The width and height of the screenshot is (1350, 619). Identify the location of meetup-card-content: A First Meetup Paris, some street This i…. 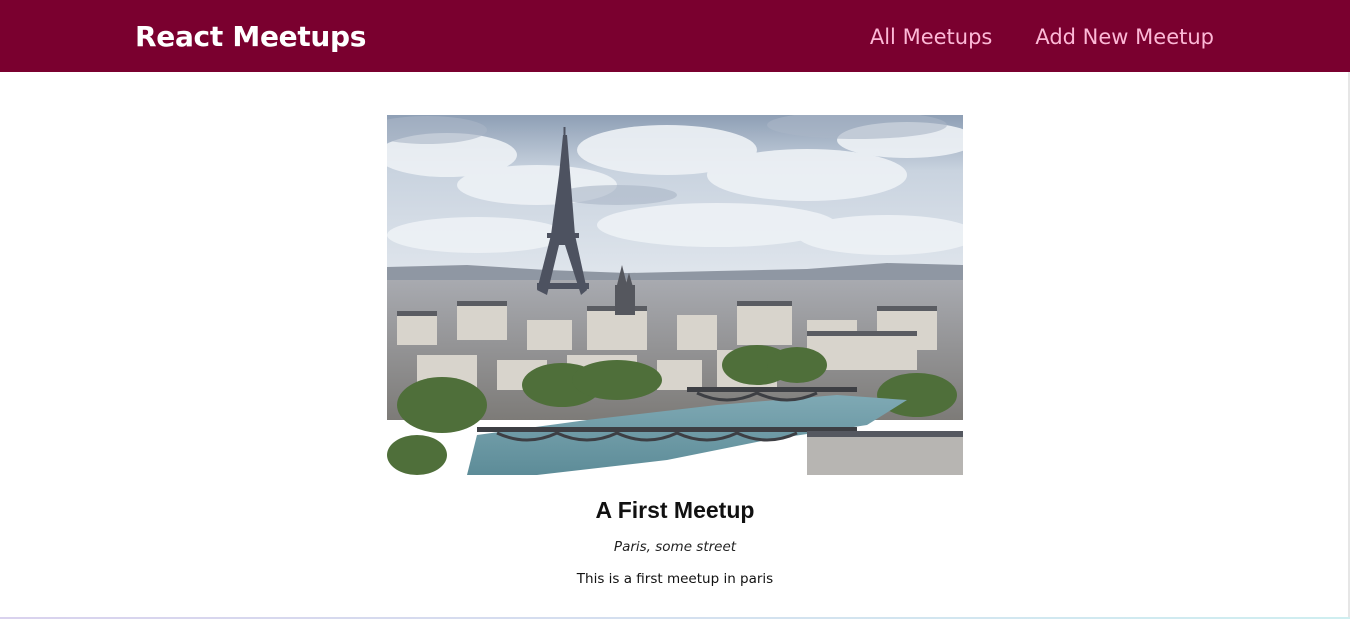
(675, 532).